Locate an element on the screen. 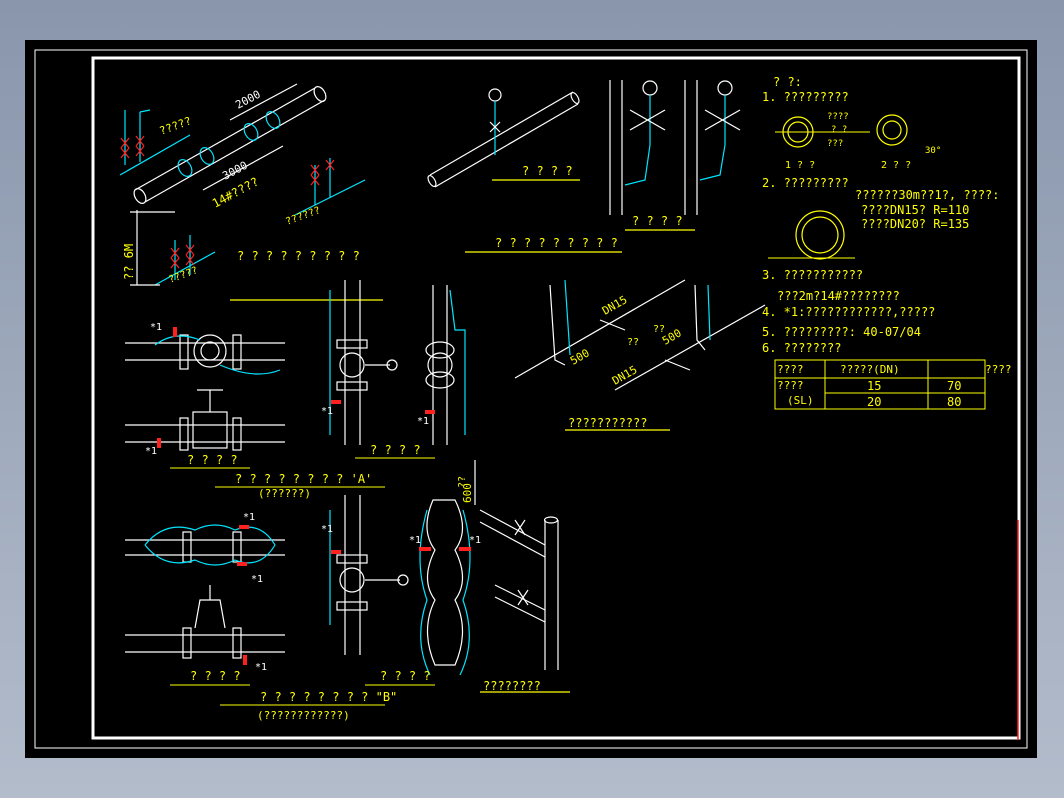 The image size is (1064, 798). note-3-sub: ???2m?14#???????? is located at coordinates (838, 296).